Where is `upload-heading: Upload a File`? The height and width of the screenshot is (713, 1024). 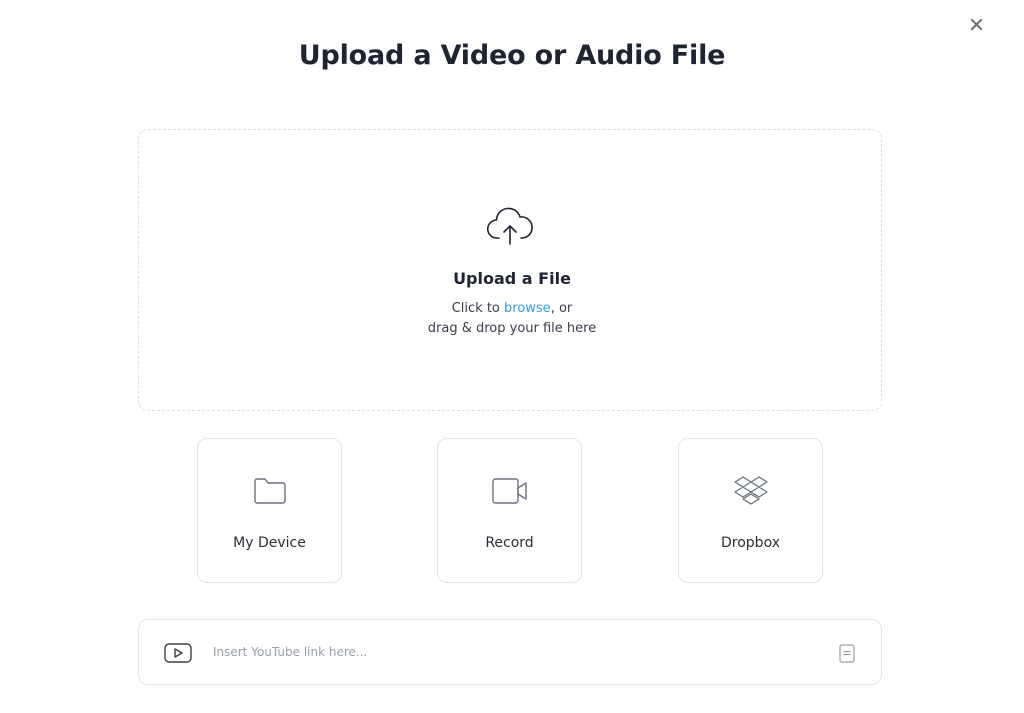 upload-heading: Upload a File is located at coordinates (512, 278).